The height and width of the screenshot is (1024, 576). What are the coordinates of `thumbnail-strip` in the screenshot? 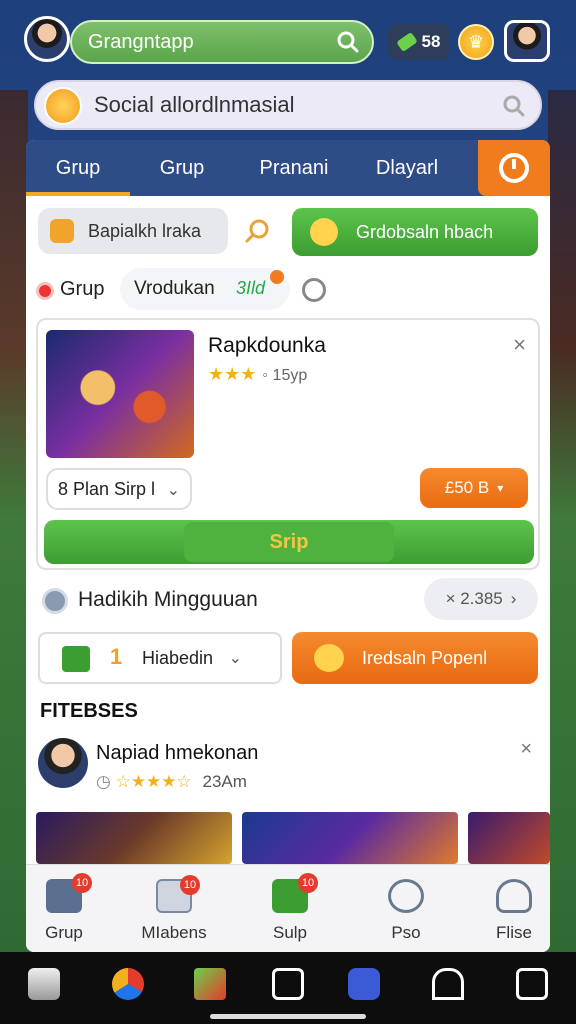 It's located at (293, 838).